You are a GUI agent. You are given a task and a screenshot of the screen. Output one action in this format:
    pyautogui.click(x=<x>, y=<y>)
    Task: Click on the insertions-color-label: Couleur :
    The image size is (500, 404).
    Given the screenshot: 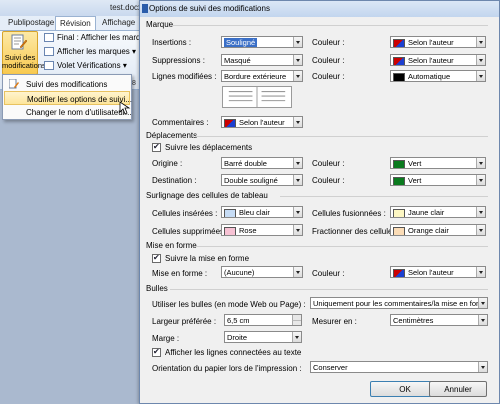 What is the action you would take?
    pyautogui.click(x=328, y=42)
    